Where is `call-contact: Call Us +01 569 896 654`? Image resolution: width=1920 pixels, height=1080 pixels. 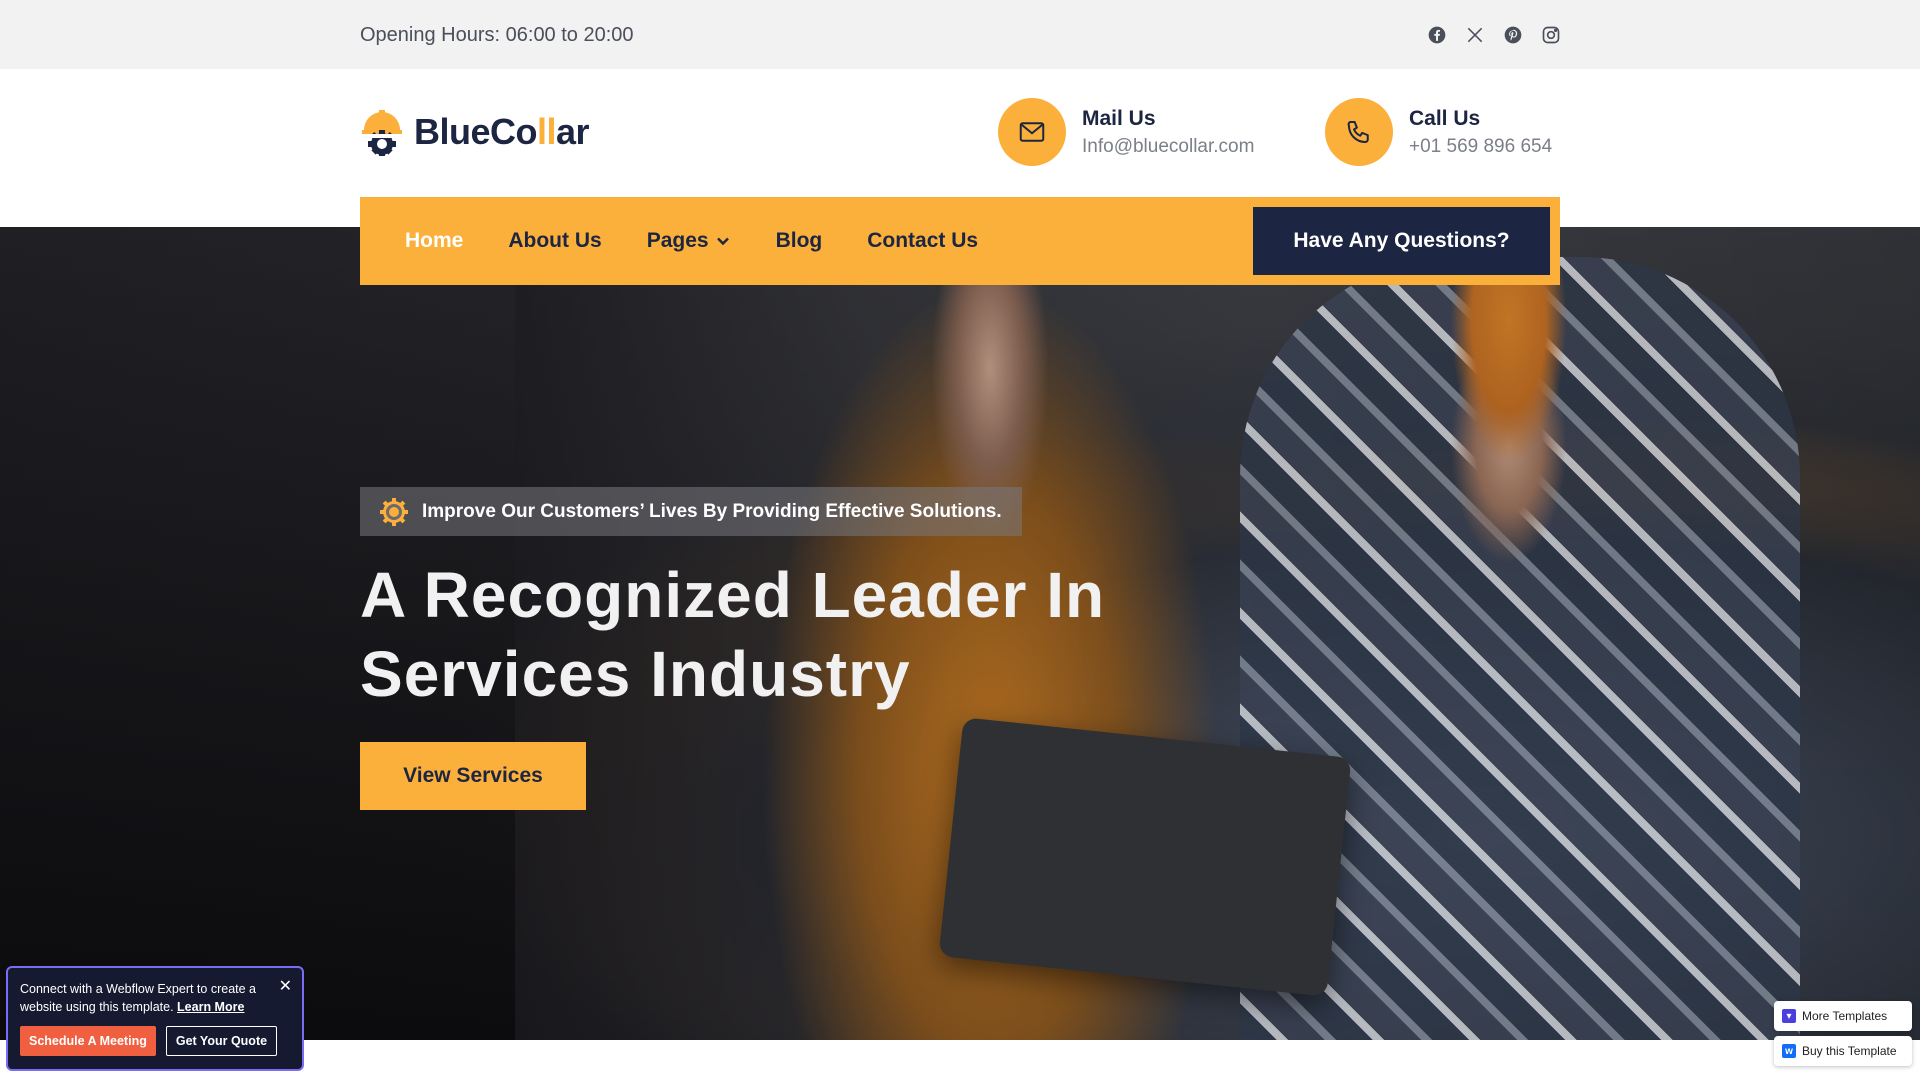 call-contact: Call Us +01 569 896 654 is located at coordinates (1438, 132).